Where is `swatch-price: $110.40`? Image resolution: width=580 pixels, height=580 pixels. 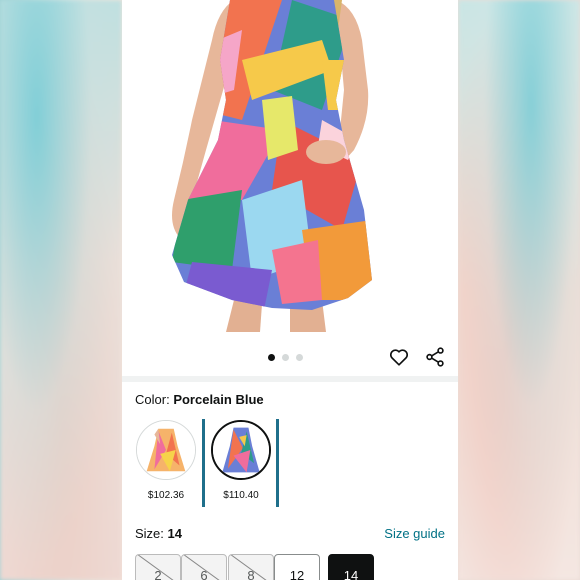
swatch-price: $110.40 is located at coordinates (241, 495).